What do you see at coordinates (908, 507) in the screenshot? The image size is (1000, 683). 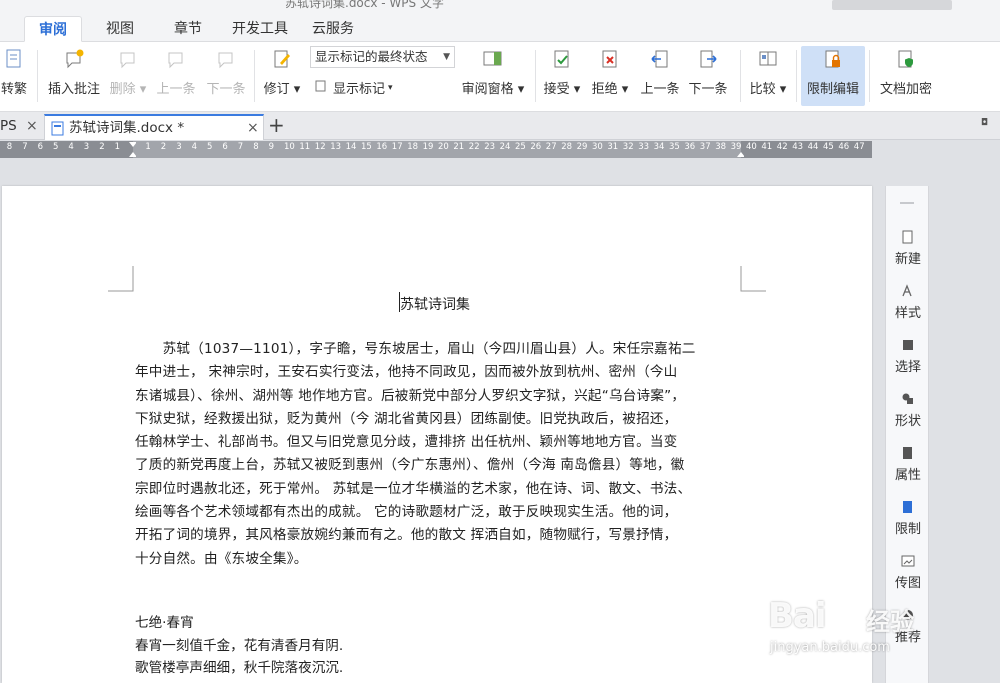 I see `restrict-icon` at bounding box center [908, 507].